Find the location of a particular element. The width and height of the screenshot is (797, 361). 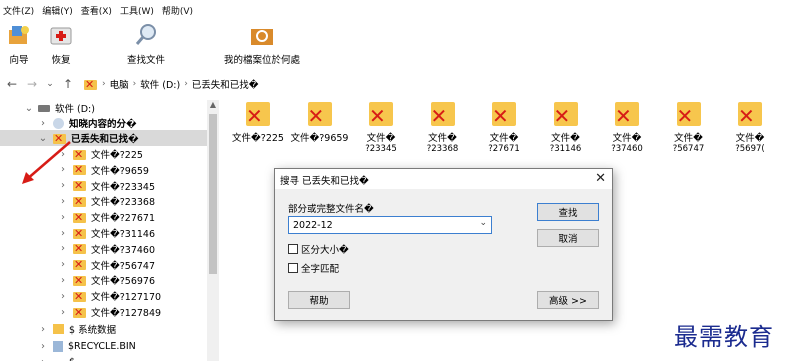

tree-item-label: 文件�?9659 is located at coordinates (120, 171).